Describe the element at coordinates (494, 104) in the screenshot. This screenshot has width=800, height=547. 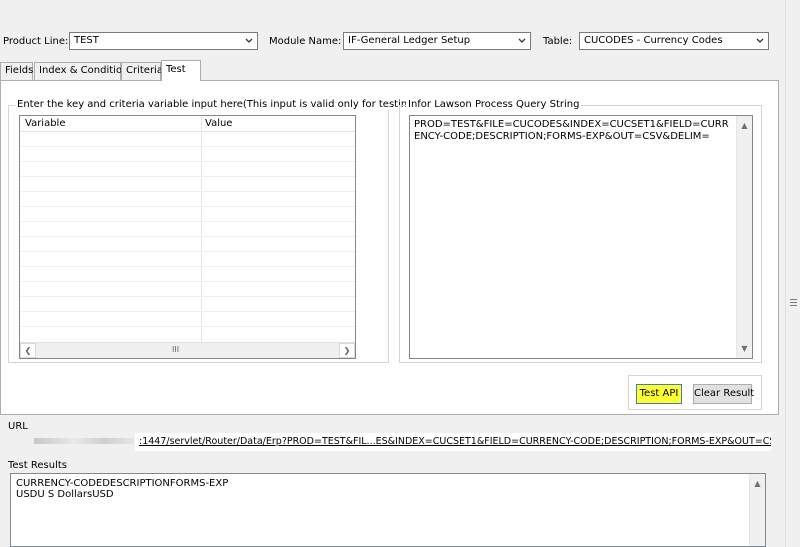
I see `query-string-group-title: Infor Lawson Process Query String` at that location.